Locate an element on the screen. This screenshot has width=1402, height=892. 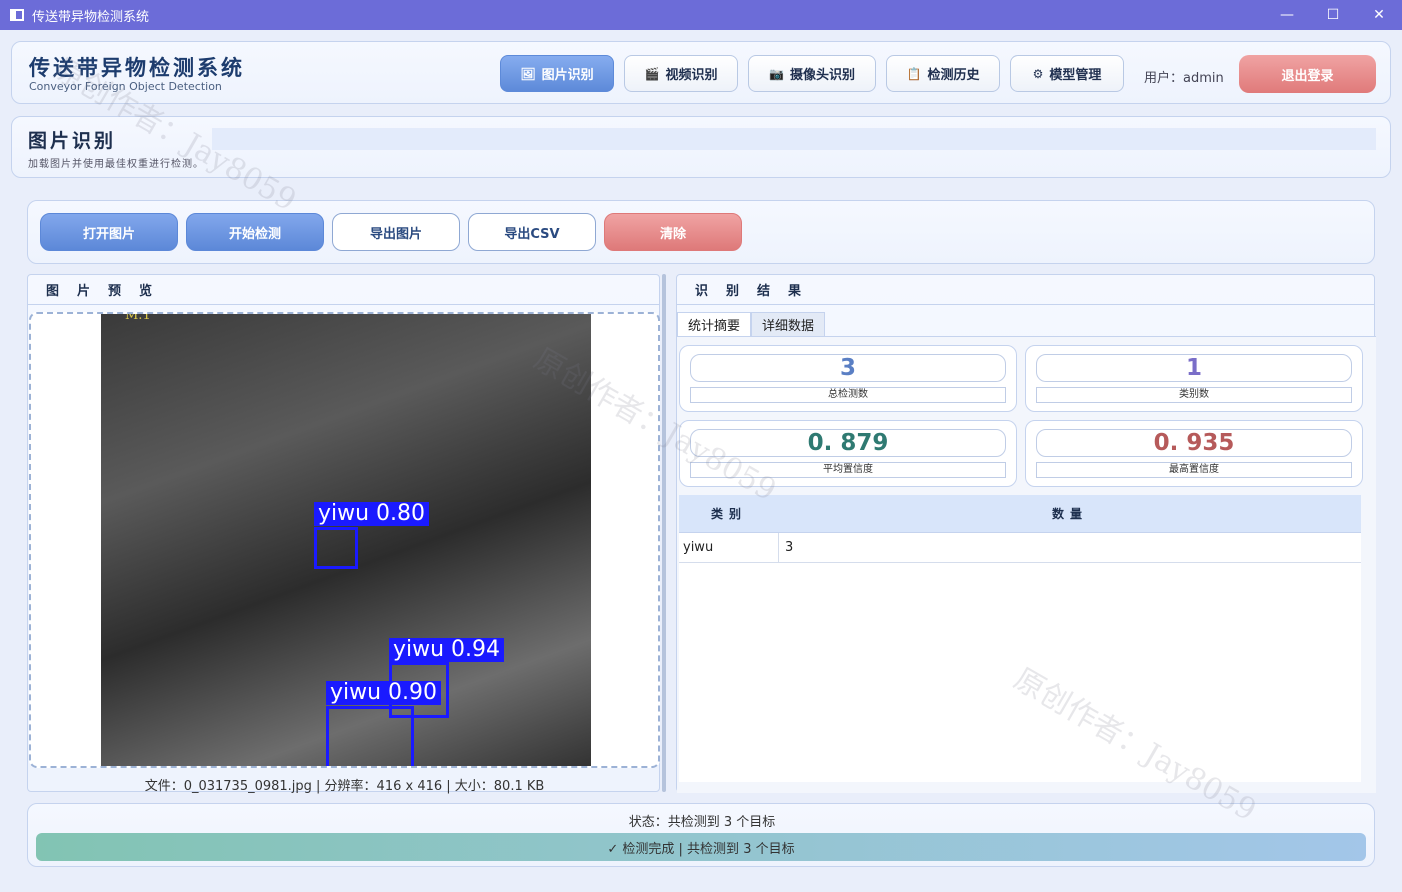
export-csv-button: 导出CSV is located at coordinates (532, 232).